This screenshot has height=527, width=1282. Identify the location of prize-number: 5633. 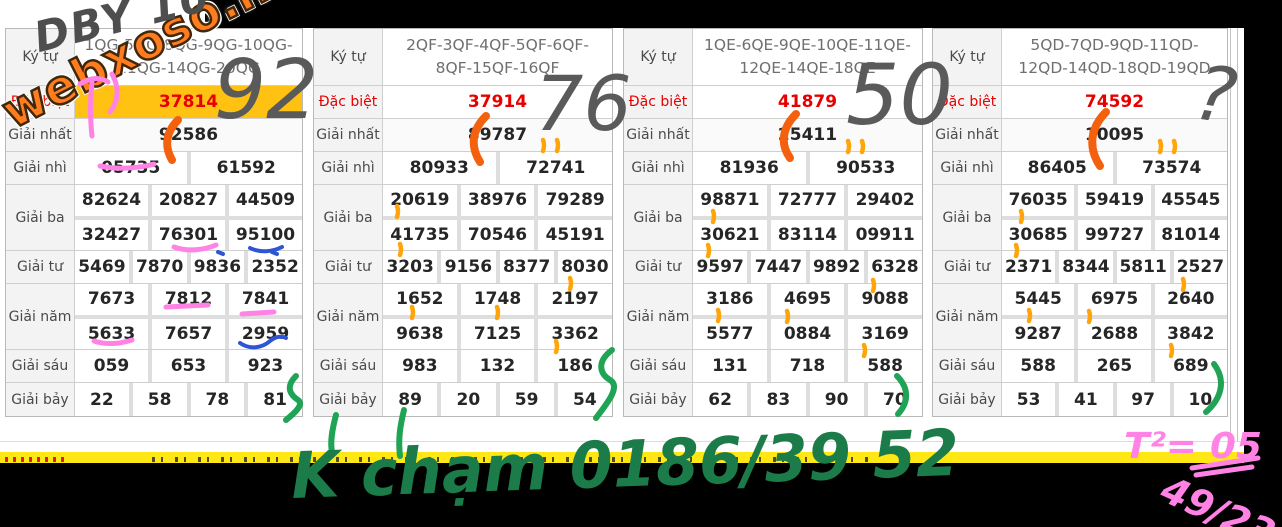
(111, 333).